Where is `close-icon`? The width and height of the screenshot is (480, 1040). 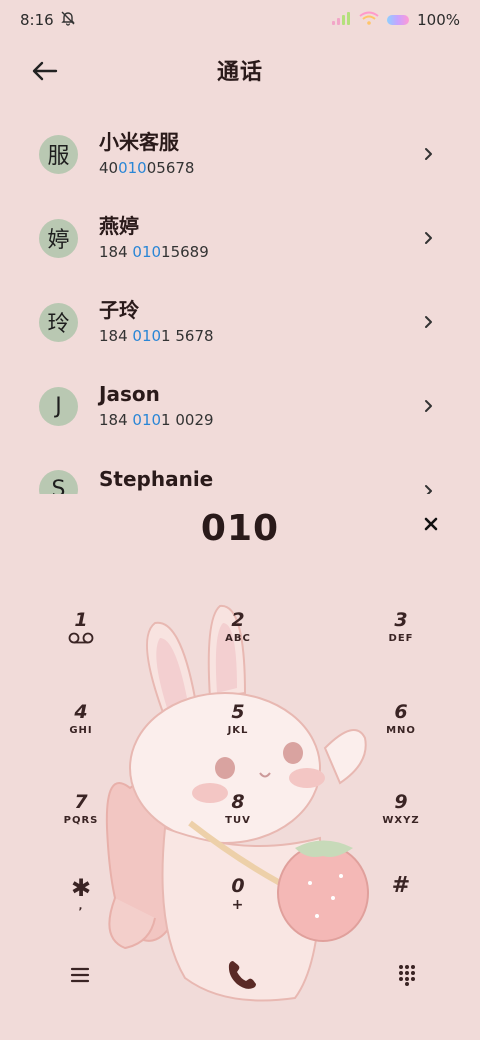
close-icon is located at coordinates (431, 524).